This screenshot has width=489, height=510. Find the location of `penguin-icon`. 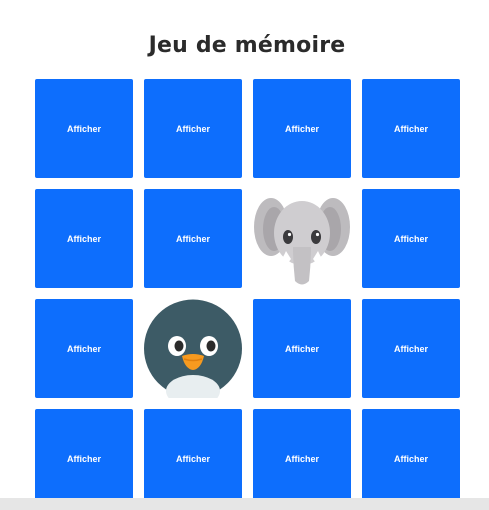

penguin-icon is located at coordinates (193, 348).